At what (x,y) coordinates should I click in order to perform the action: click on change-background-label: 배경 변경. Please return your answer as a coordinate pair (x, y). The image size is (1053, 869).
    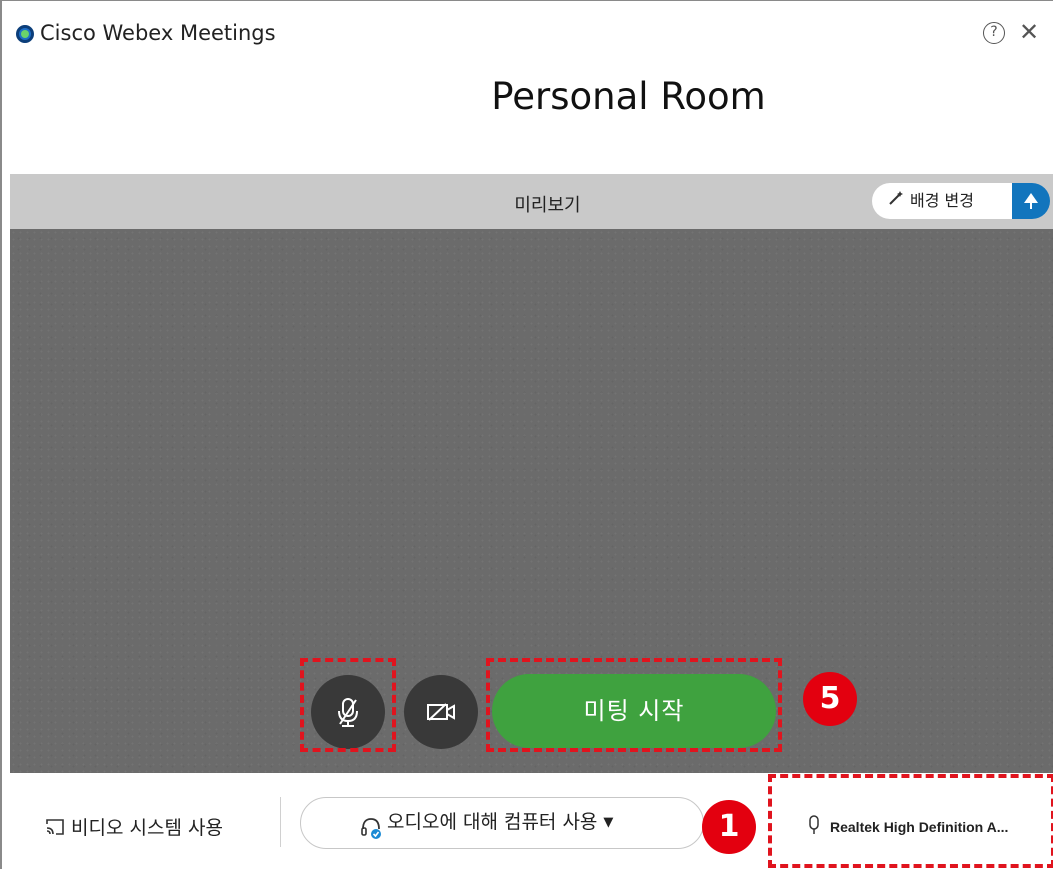
    Looking at the image, I should click on (942, 200).